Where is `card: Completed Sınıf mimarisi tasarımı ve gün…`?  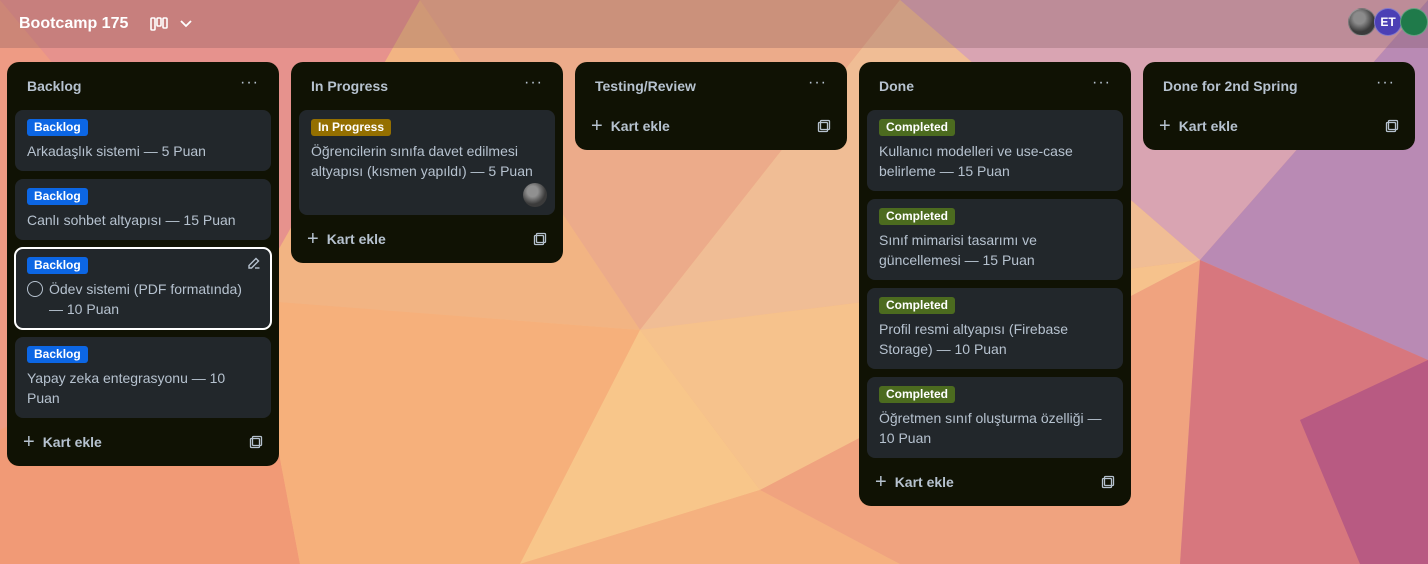
card: Completed Sınıf mimarisi tasarımı ve gün… is located at coordinates (995, 239).